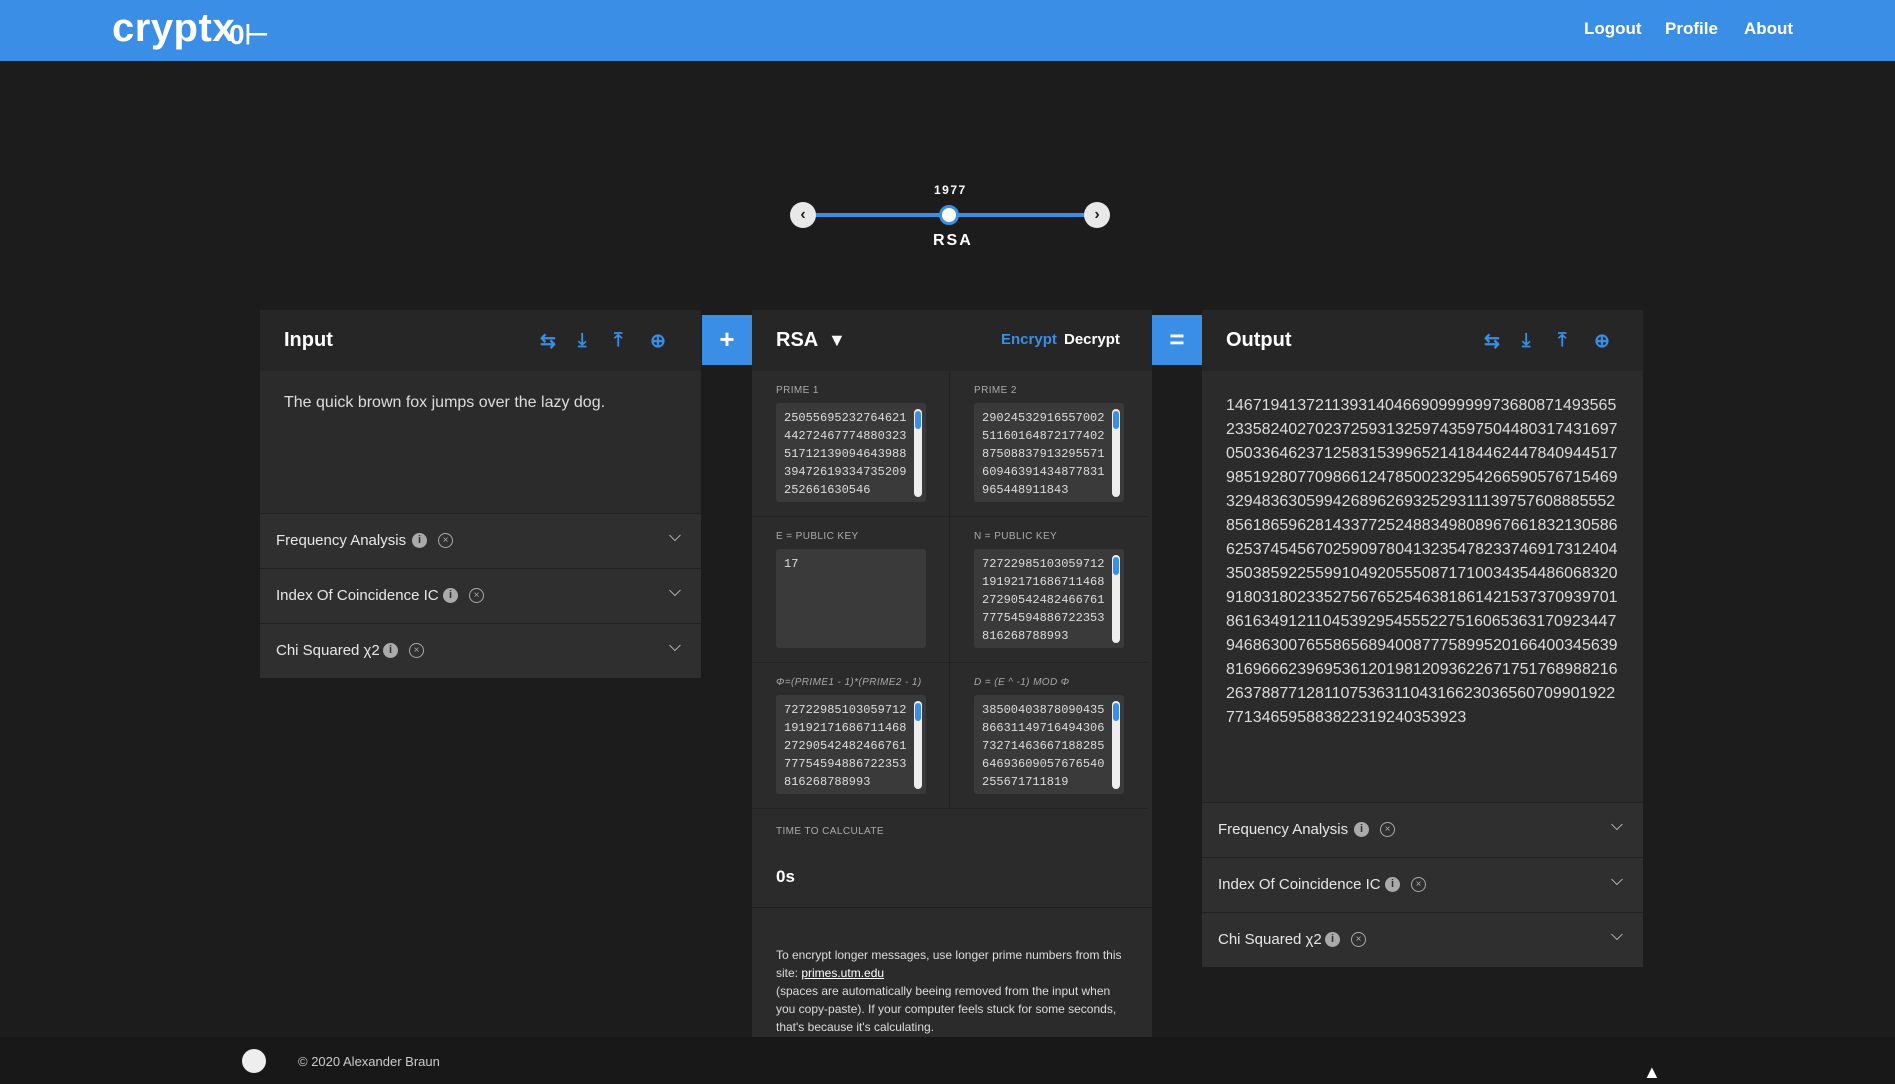 This screenshot has height=1084, width=1895. Describe the element at coordinates (949, 215) in the screenshot. I see `timeline-current-dot` at that location.